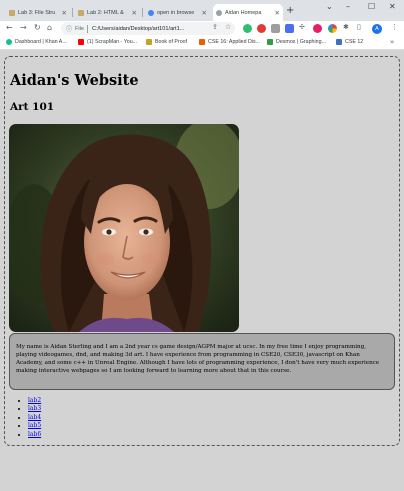  I want to click on tab-lab2: Lab 2: HTML & ✕, so click(107, 12).